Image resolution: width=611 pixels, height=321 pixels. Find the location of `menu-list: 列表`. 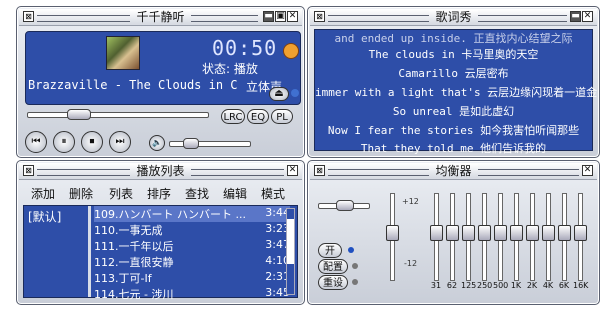

menu-list: 列表 is located at coordinates (121, 193).